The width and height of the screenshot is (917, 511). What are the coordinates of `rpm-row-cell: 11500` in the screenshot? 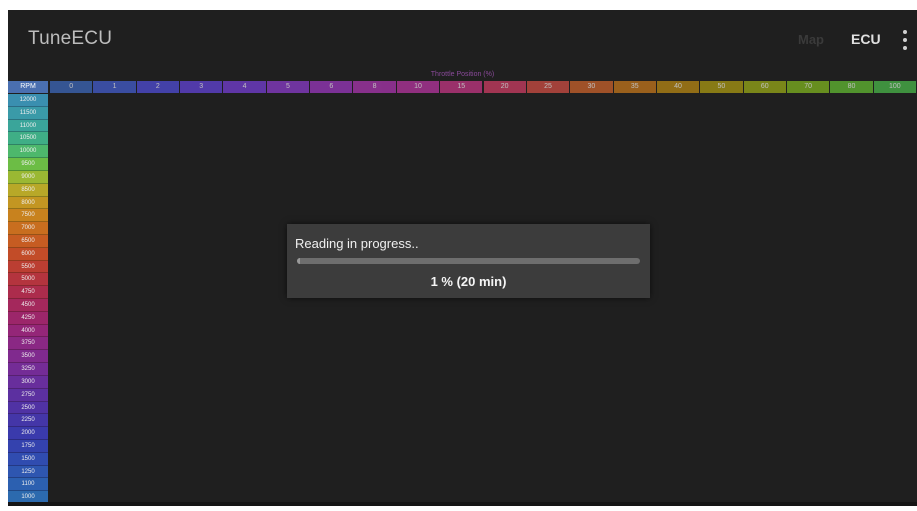 It's located at (28, 113).